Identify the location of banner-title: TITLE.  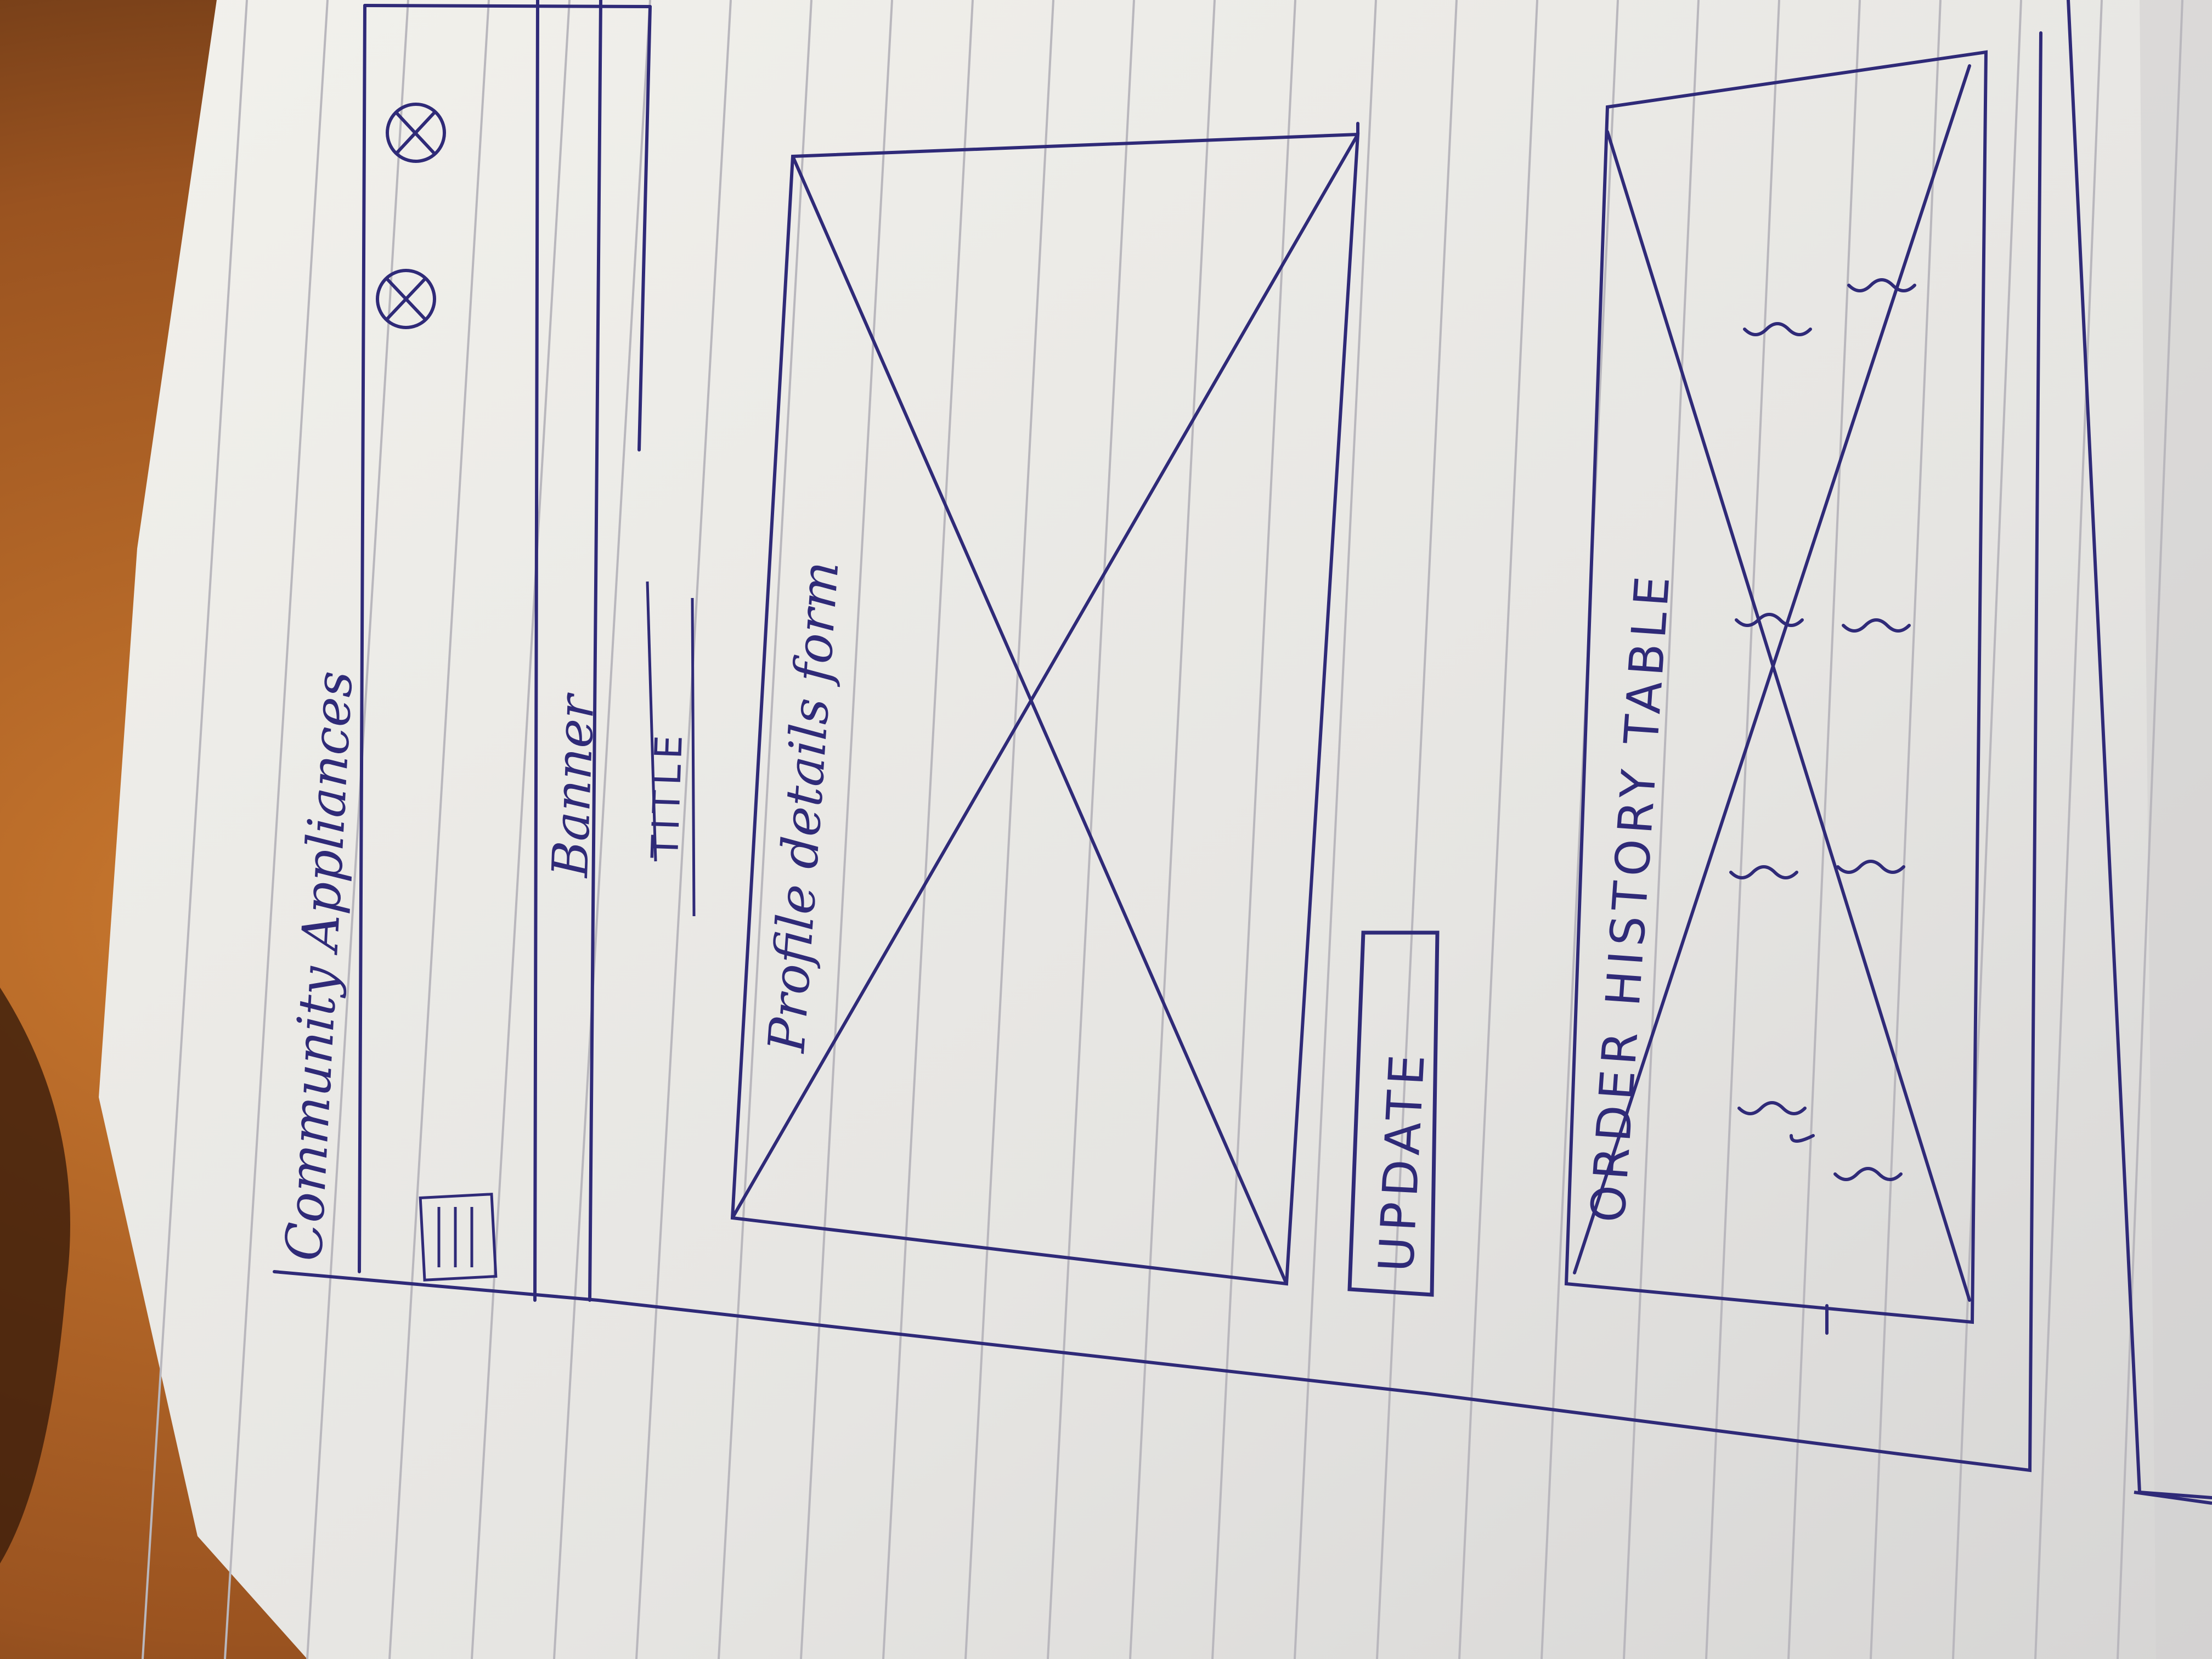
(668, 794).